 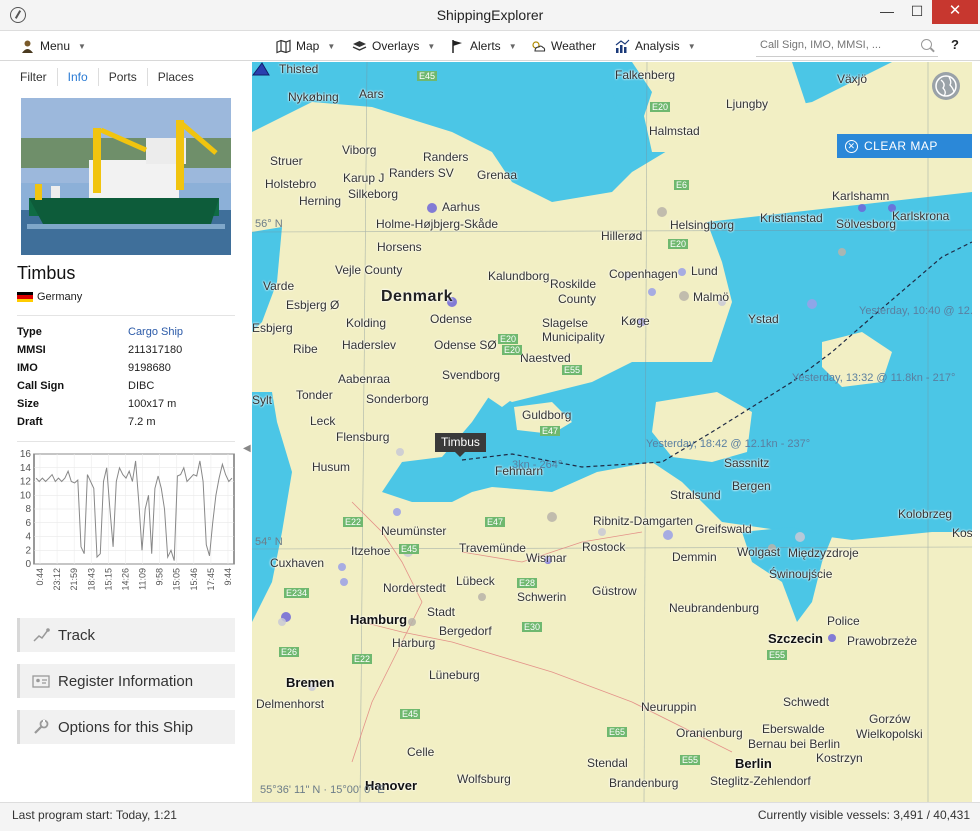 I want to click on chart-x-tick: 18:43, so click(x=91, y=579).